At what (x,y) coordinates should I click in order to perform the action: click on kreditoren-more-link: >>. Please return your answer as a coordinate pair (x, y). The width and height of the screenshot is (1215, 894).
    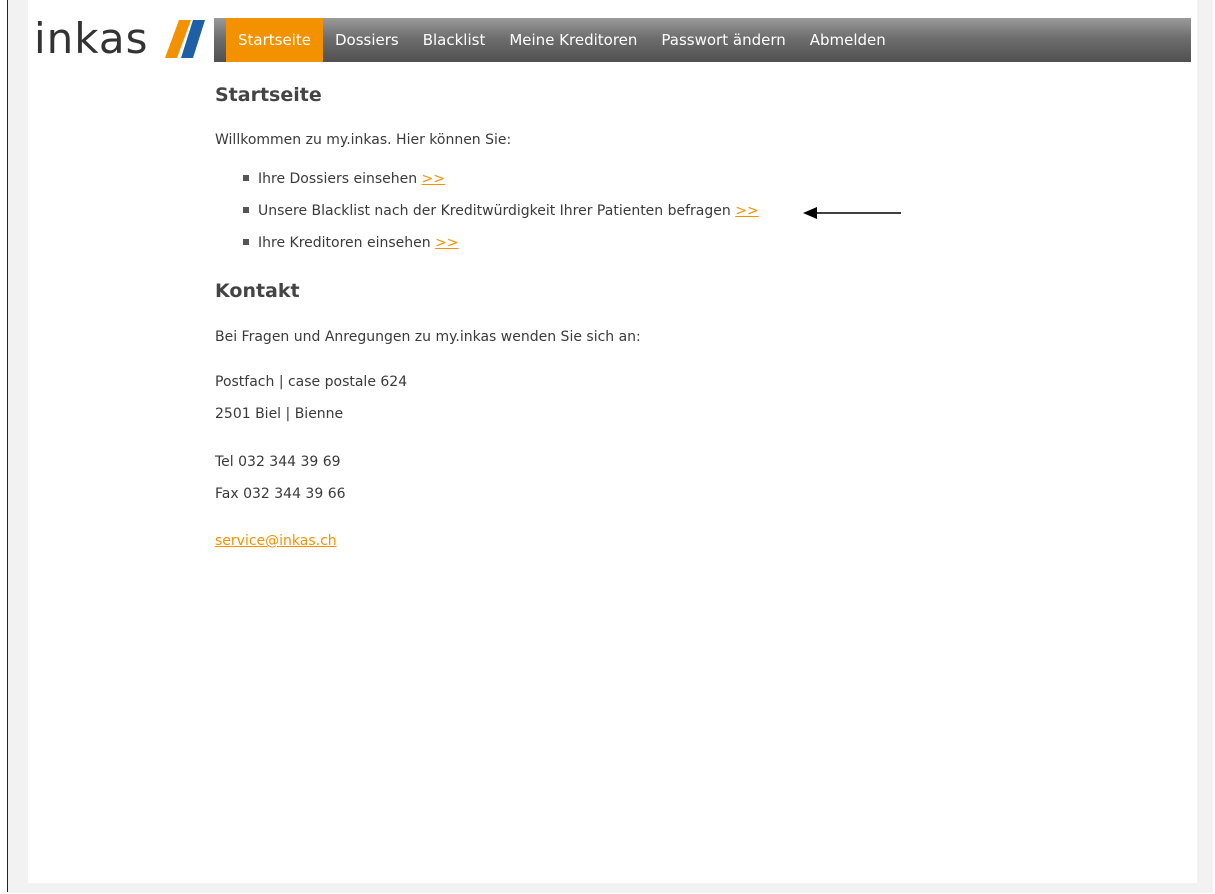
    Looking at the image, I should click on (446, 243).